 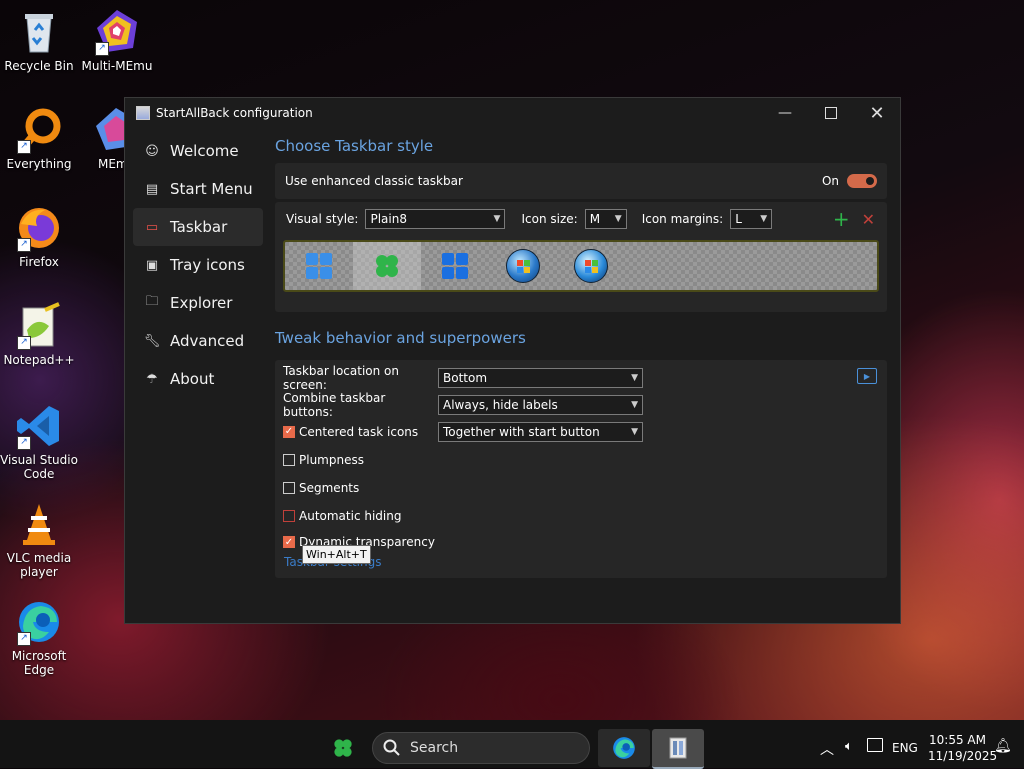 I want to click on firefox-icon: ↗, so click(x=39, y=228).